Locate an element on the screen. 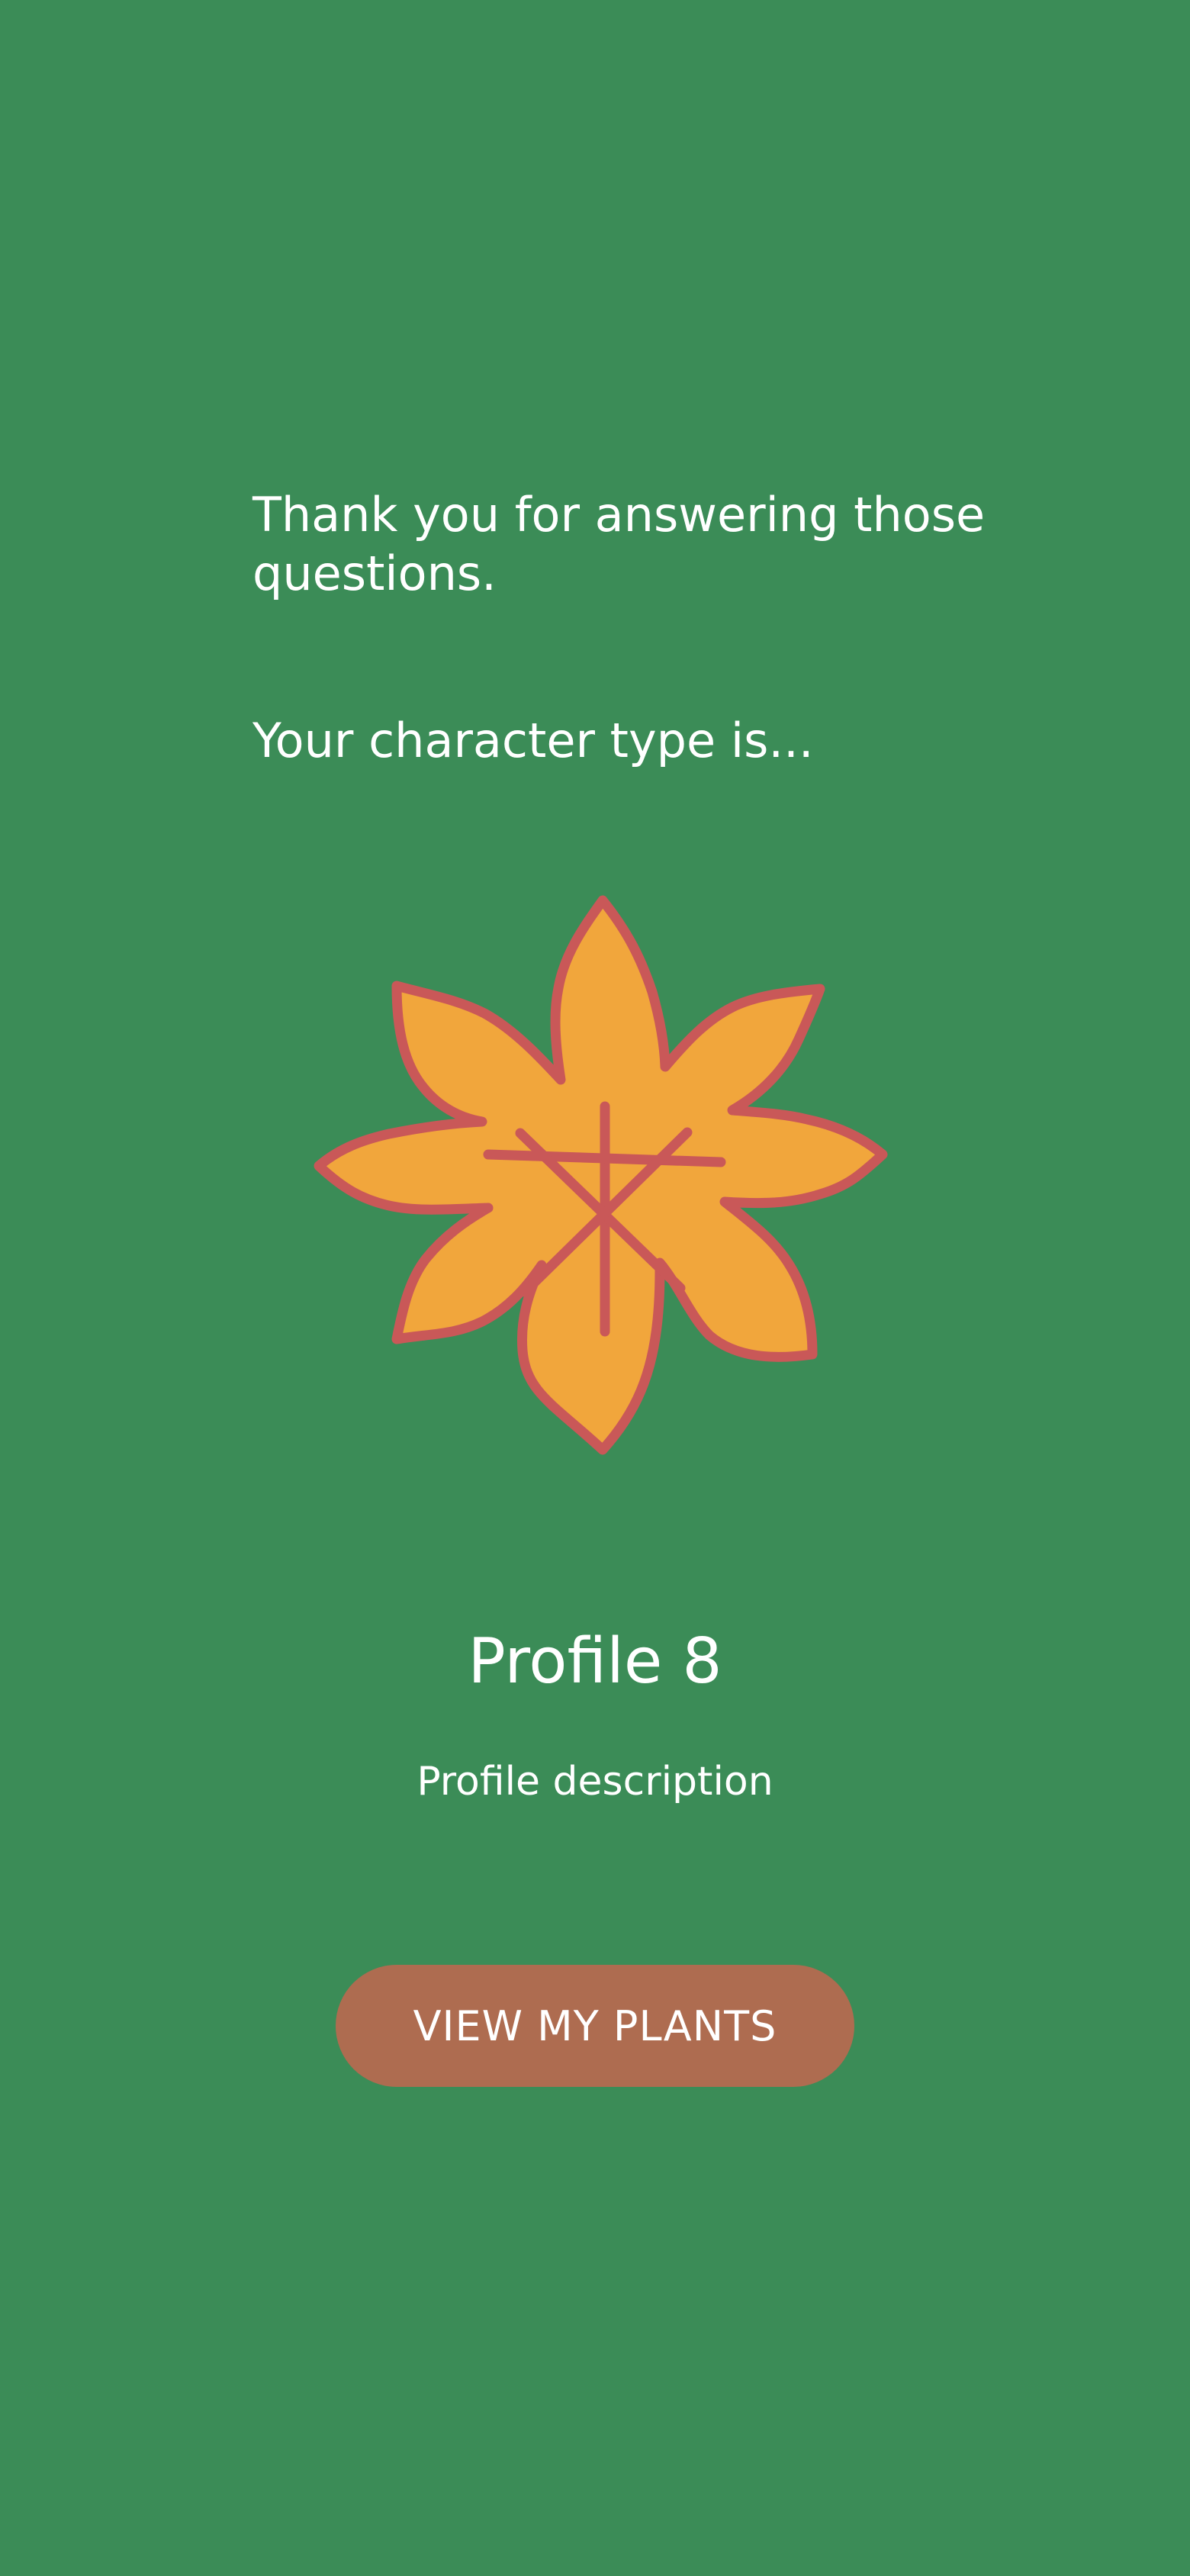 This screenshot has height=2576, width=1190. profile-name: Profile 8 is located at coordinates (595, 1661).